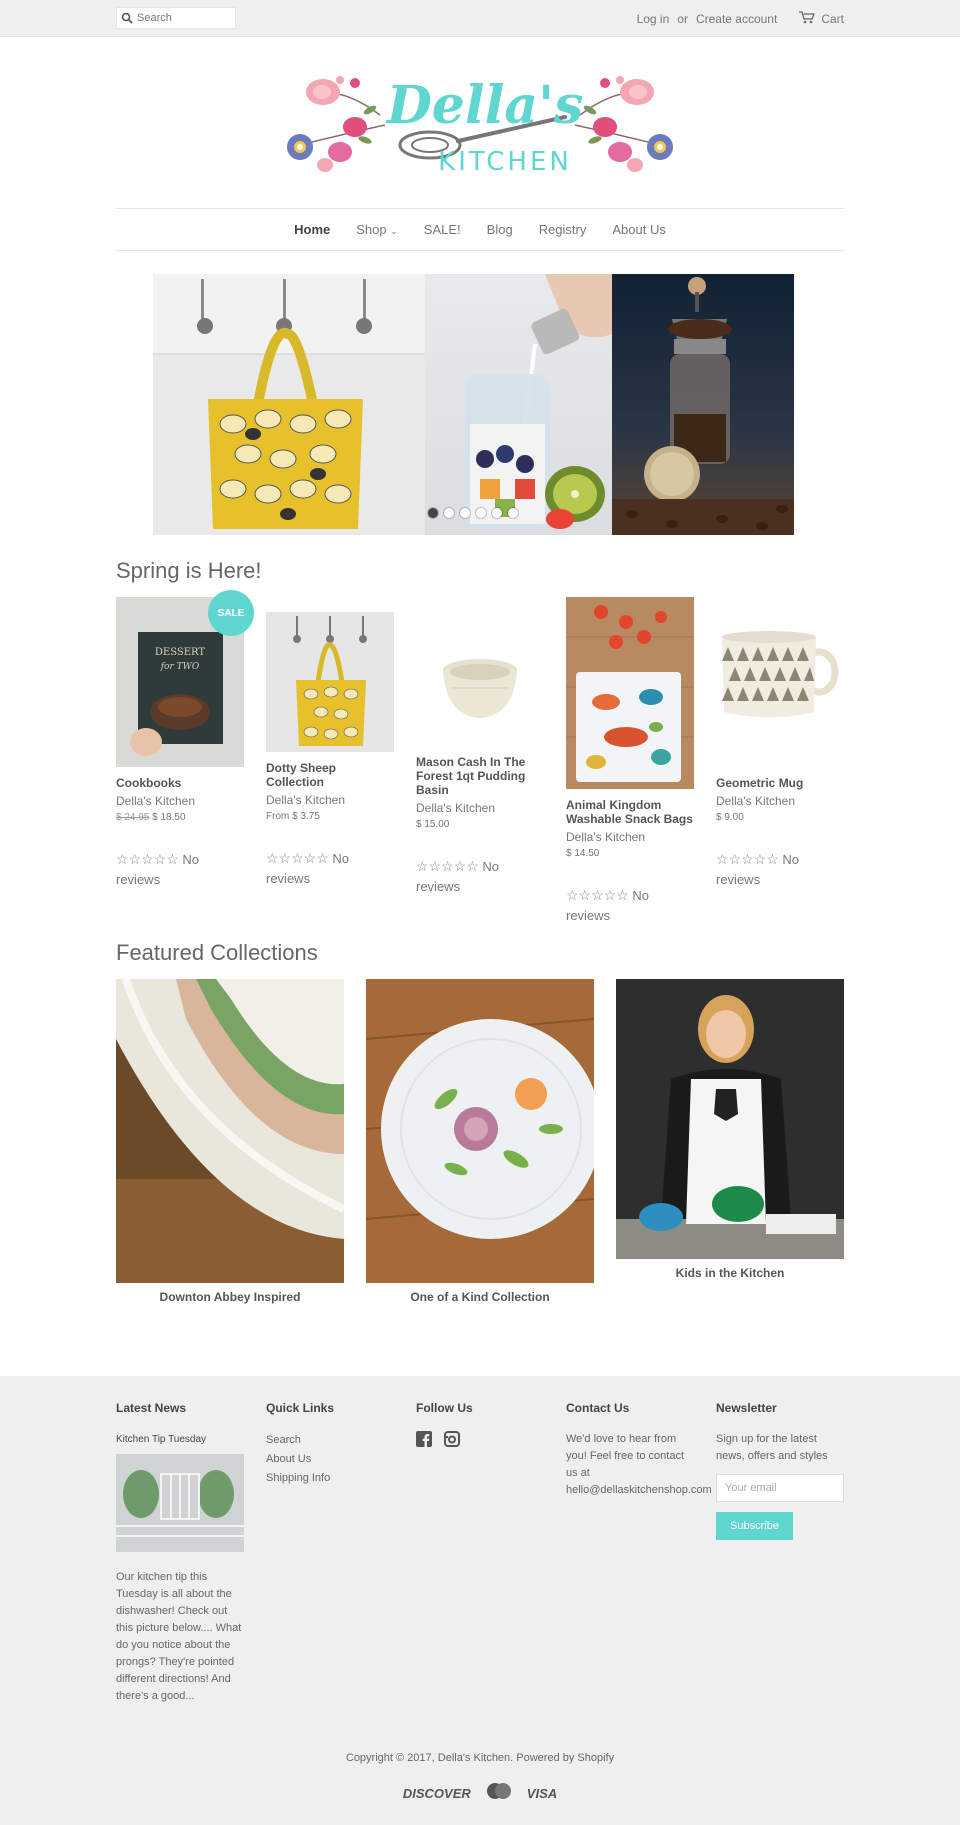 The height and width of the screenshot is (1825, 960). Describe the element at coordinates (330, 1459) in the screenshot. I see `footer-link-about: About Us` at that location.